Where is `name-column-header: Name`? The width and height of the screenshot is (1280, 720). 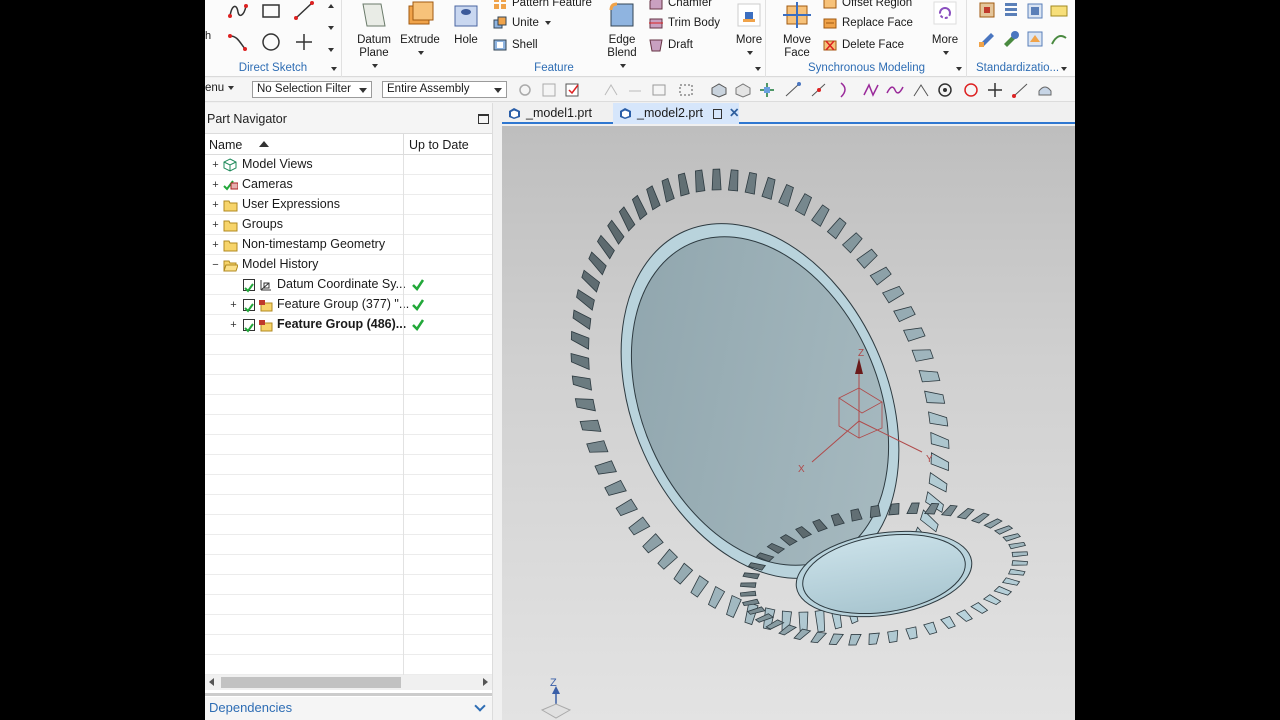
name-column-header: Name is located at coordinates (225, 145).